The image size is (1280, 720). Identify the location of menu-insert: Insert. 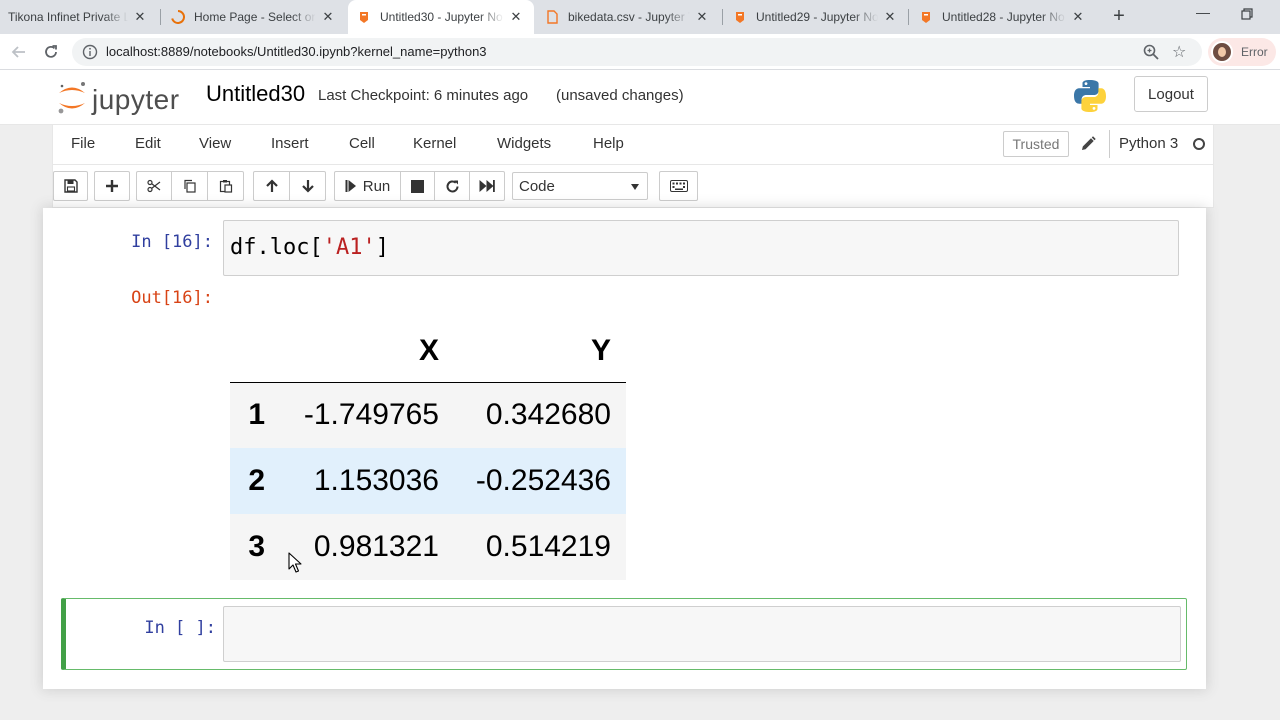
(290, 143).